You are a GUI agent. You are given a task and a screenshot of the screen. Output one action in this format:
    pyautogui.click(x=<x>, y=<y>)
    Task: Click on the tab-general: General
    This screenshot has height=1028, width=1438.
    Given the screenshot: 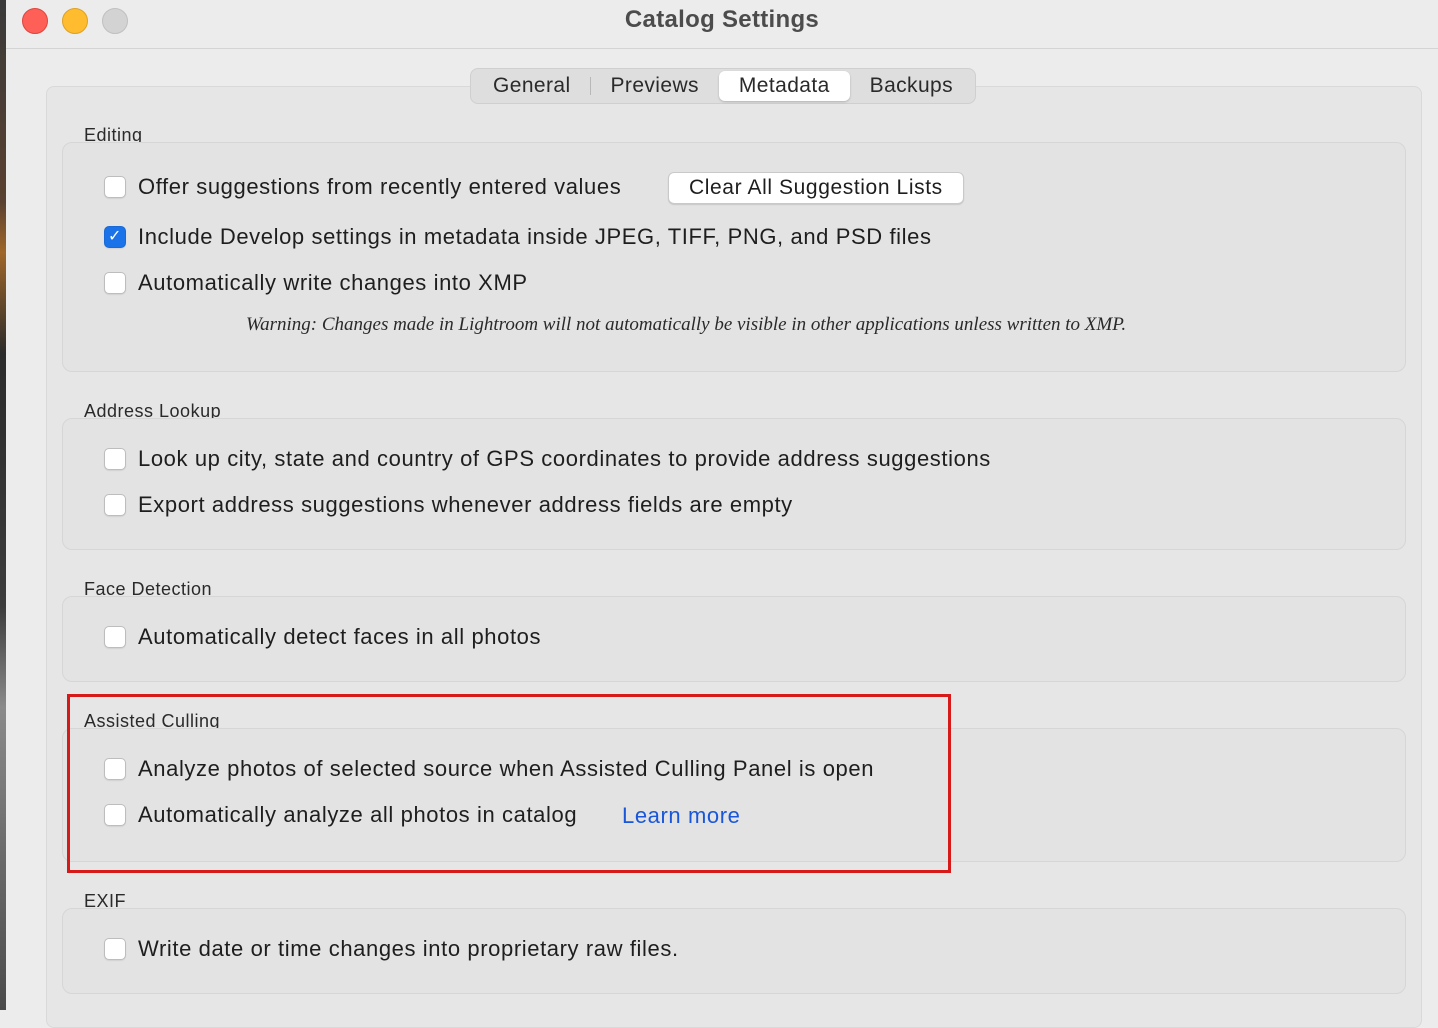 What is the action you would take?
    pyautogui.click(x=532, y=86)
    